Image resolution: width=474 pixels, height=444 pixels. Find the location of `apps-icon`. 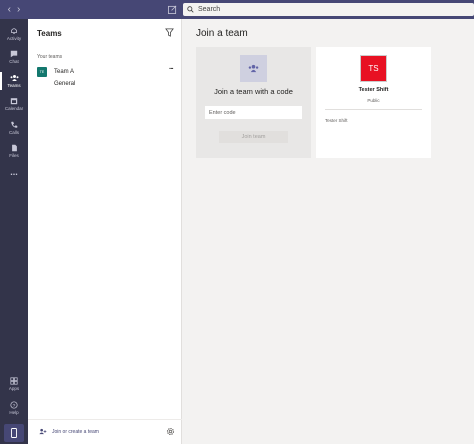

apps-icon is located at coordinates (14, 381).